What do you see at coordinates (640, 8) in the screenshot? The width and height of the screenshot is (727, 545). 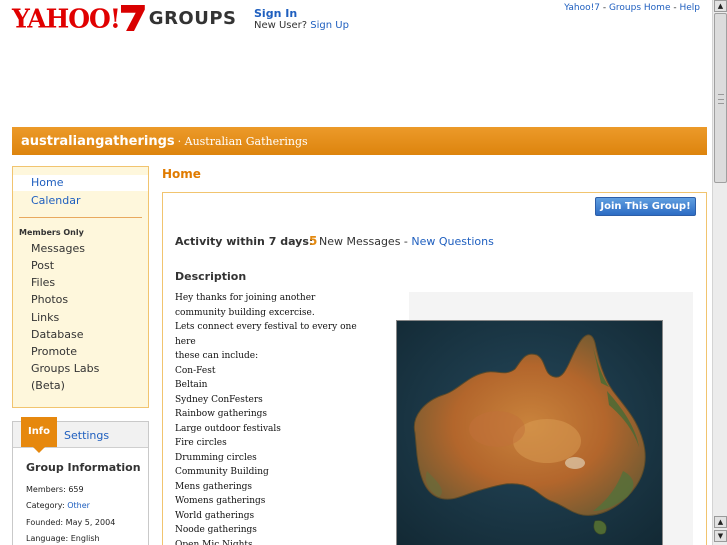 I see `groups-home-link: Groups Home` at bounding box center [640, 8].